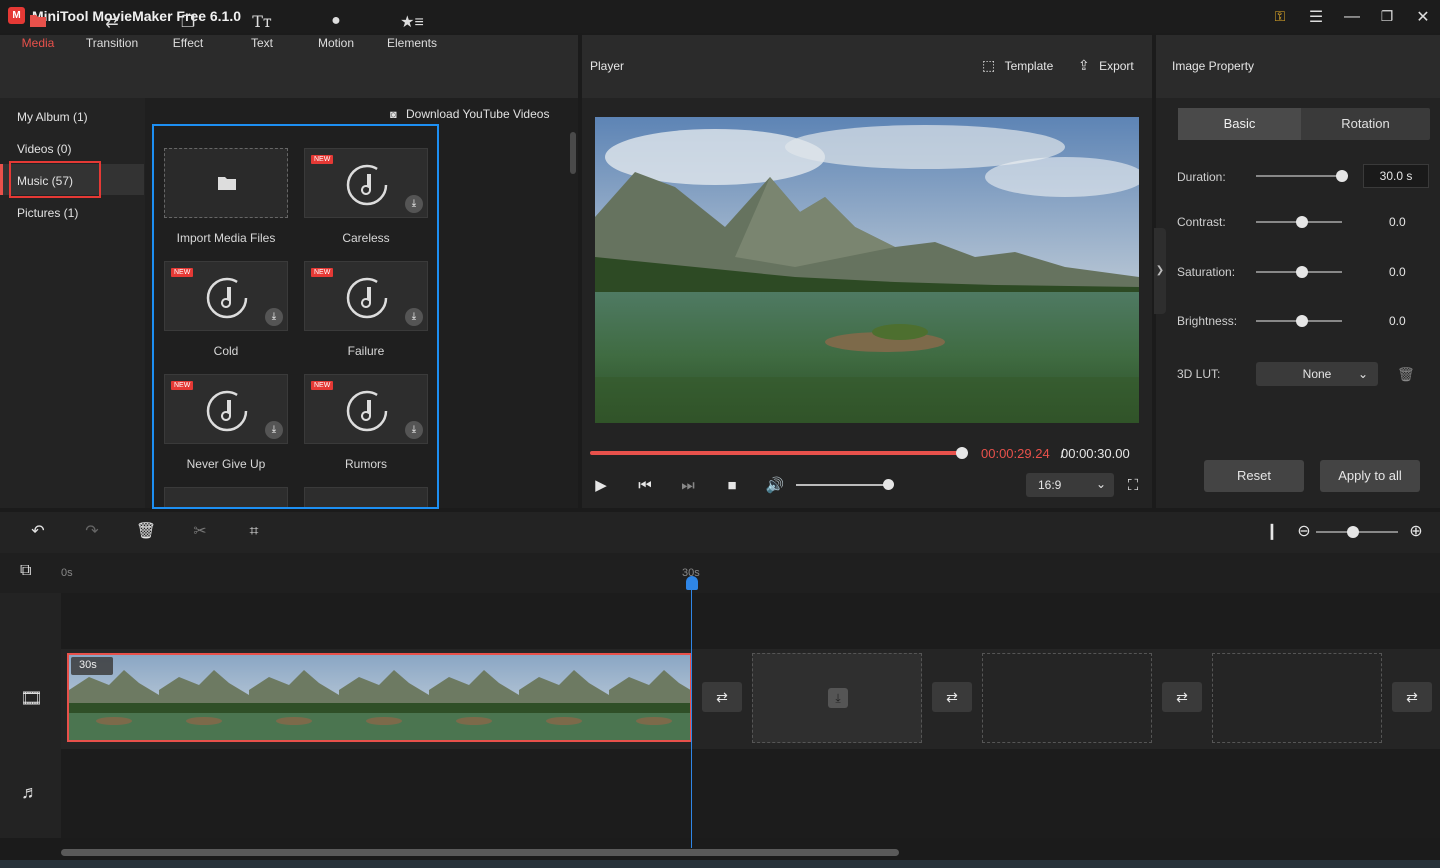 Image resolution: width=1440 pixels, height=868 pixels. I want to click on tab-transition-label: Transition, so click(112, 43).